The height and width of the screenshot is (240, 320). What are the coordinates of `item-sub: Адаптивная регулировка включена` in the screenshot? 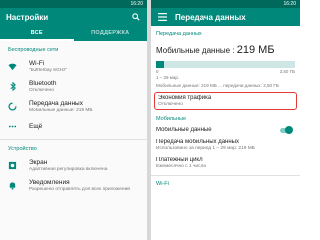 It's located at (68, 169).